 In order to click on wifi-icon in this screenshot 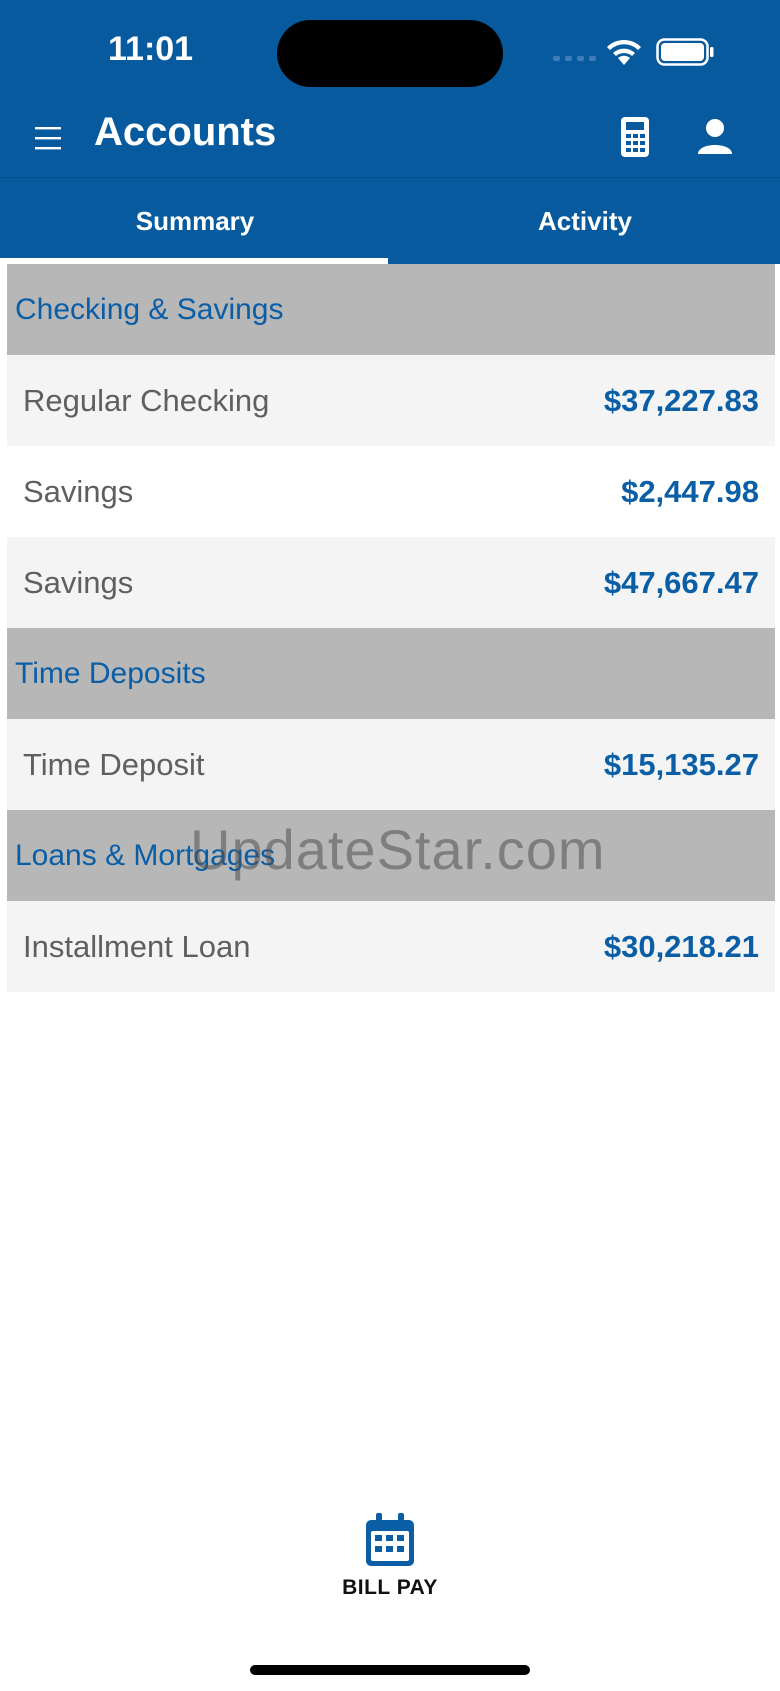, I will do `click(624, 52)`.